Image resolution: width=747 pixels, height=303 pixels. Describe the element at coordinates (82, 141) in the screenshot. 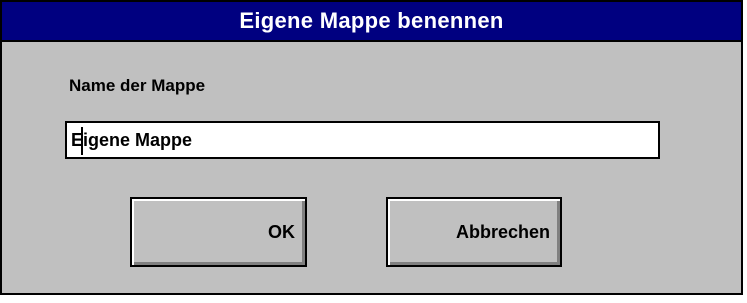

I see `text-caret` at that location.